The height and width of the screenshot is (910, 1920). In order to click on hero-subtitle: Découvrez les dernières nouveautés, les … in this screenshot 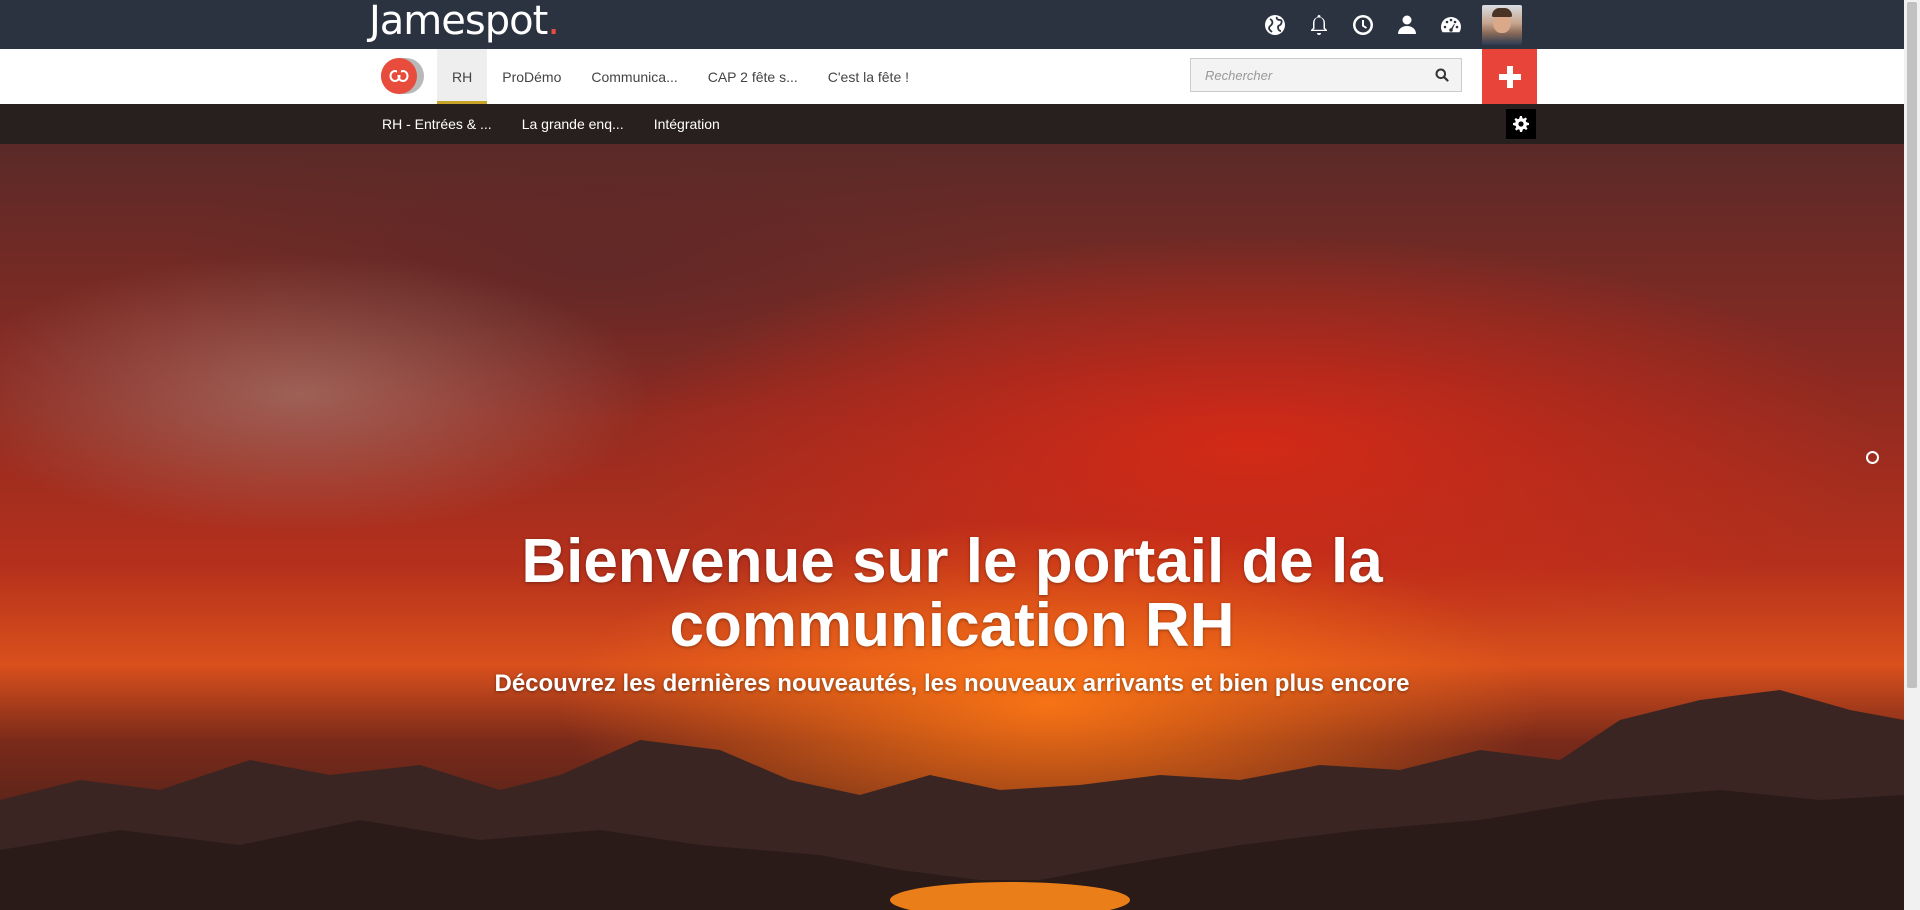, I will do `click(952, 683)`.